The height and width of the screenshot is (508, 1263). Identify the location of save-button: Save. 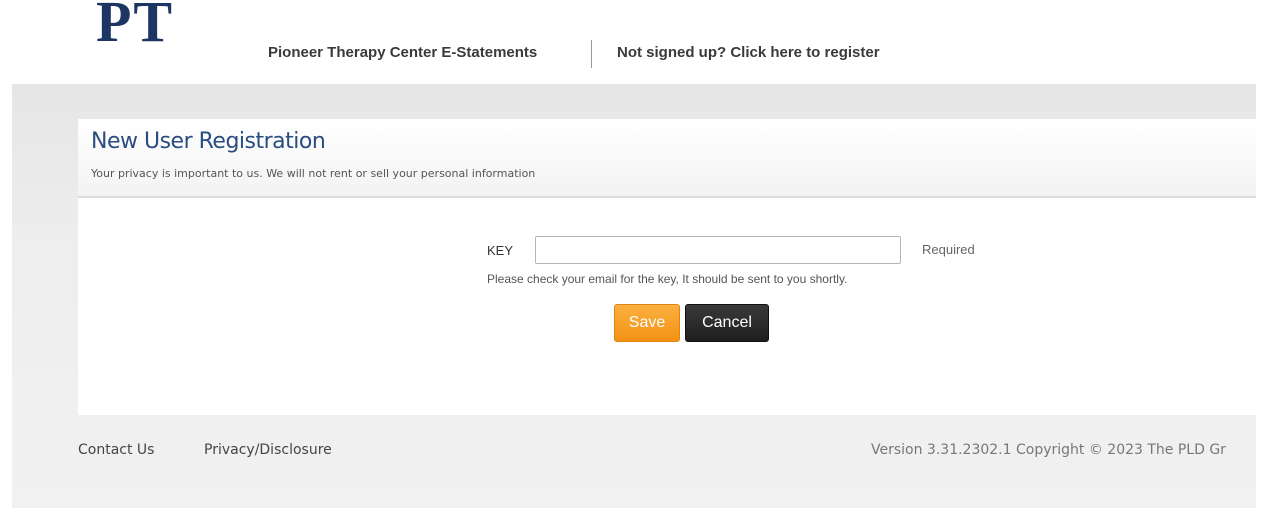
(647, 323).